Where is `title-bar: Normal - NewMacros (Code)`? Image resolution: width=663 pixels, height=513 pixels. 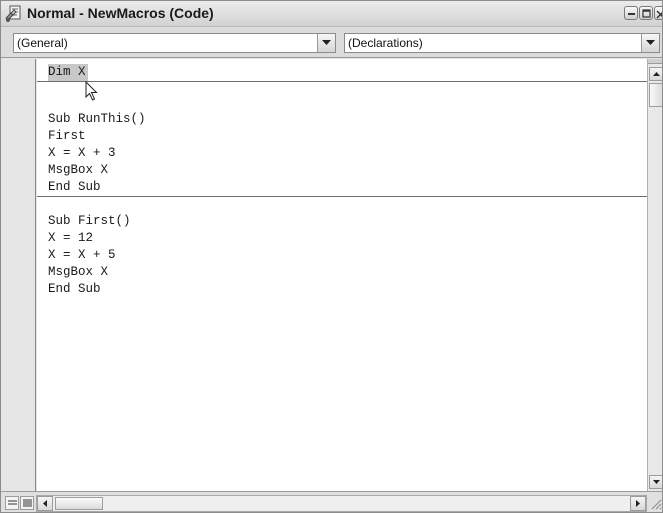
title-bar: Normal - NewMacros (Code) is located at coordinates (331, 14).